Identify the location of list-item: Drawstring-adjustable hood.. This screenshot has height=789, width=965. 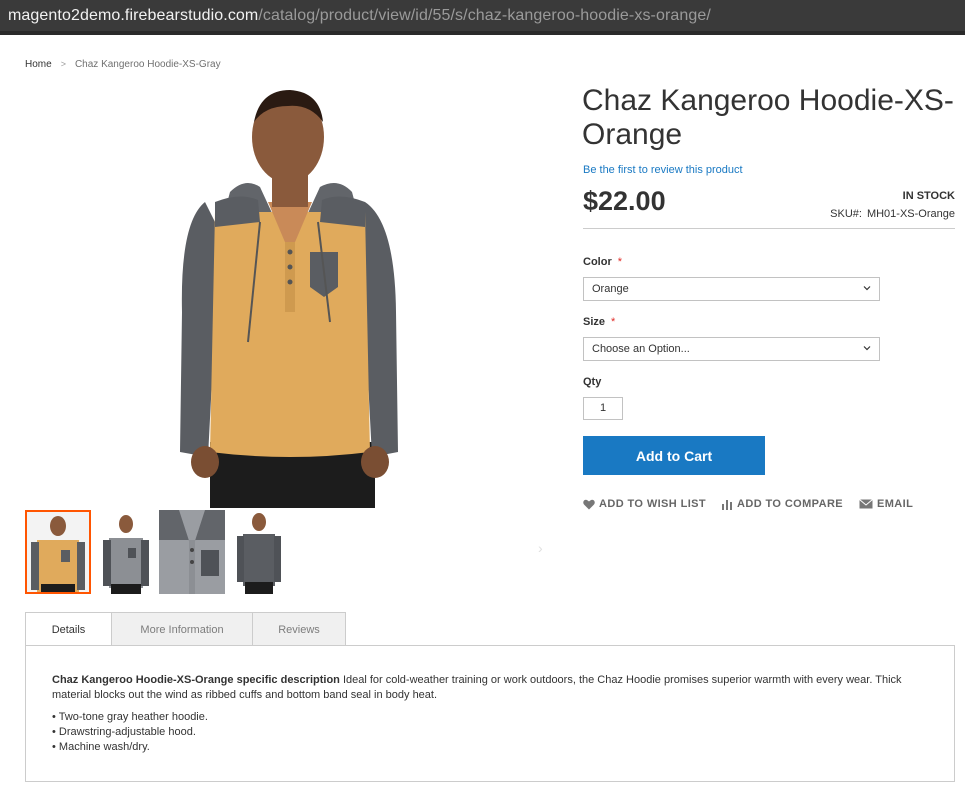
(130, 732).